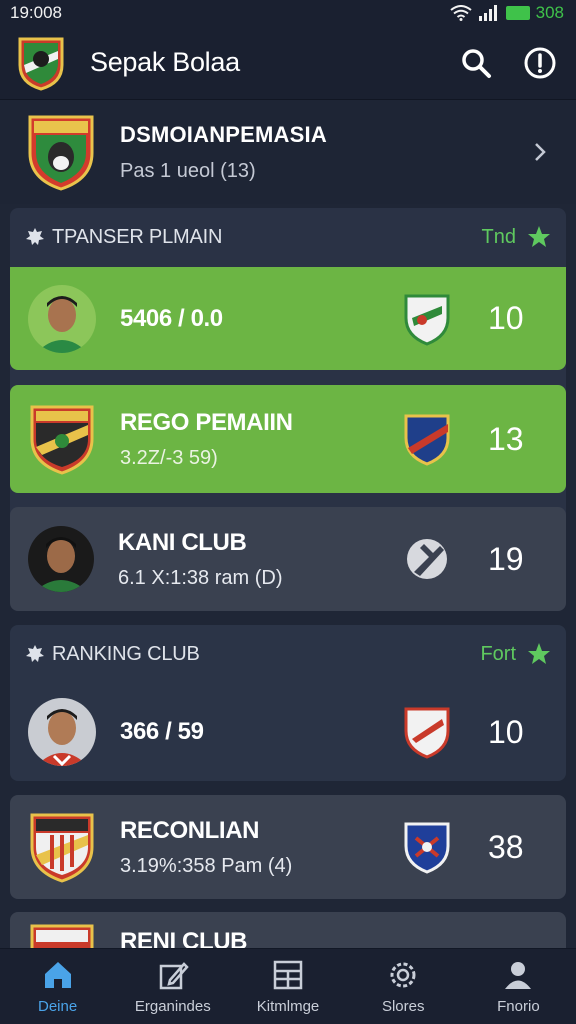 Image resolution: width=576 pixels, height=1024 pixels. I want to click on battery-icon, so click(517, 13).